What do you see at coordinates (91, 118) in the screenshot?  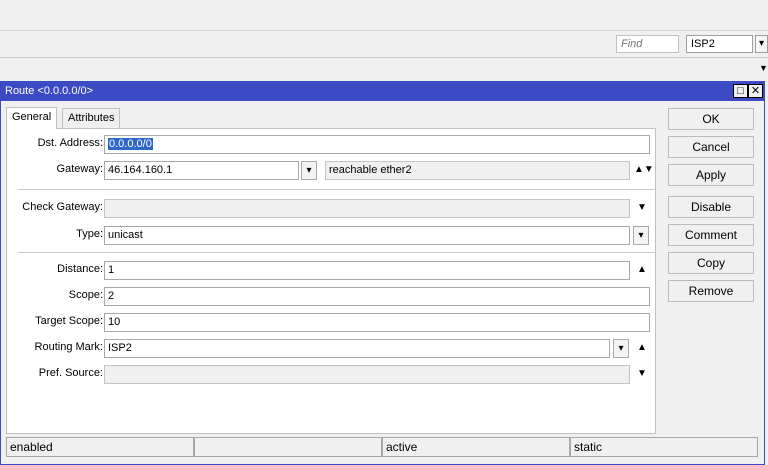 I see `tab-attributes: Attributes` at bounding box center [91, 118].